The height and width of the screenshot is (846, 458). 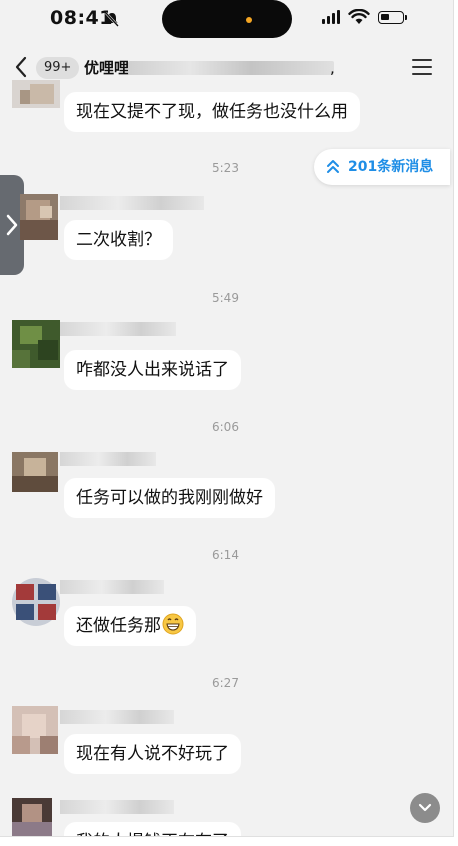 What do you see at coordinates (332, 68) in the screenshot?
I see `title-suffix: ,` at bounding box center [332, 68].